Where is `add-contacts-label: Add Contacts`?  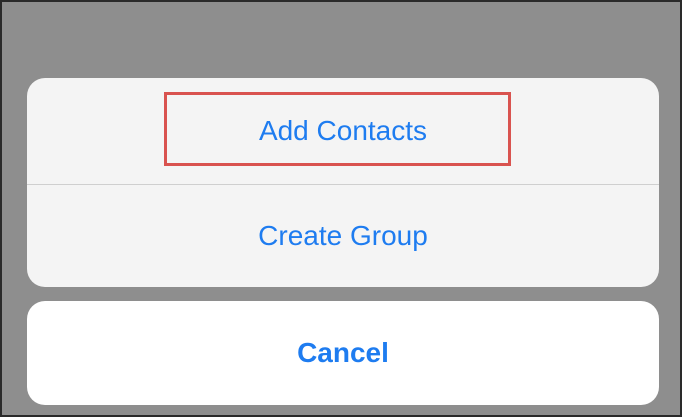
add-contacts-label: Add Contacts is located at coordinates (343, 130).